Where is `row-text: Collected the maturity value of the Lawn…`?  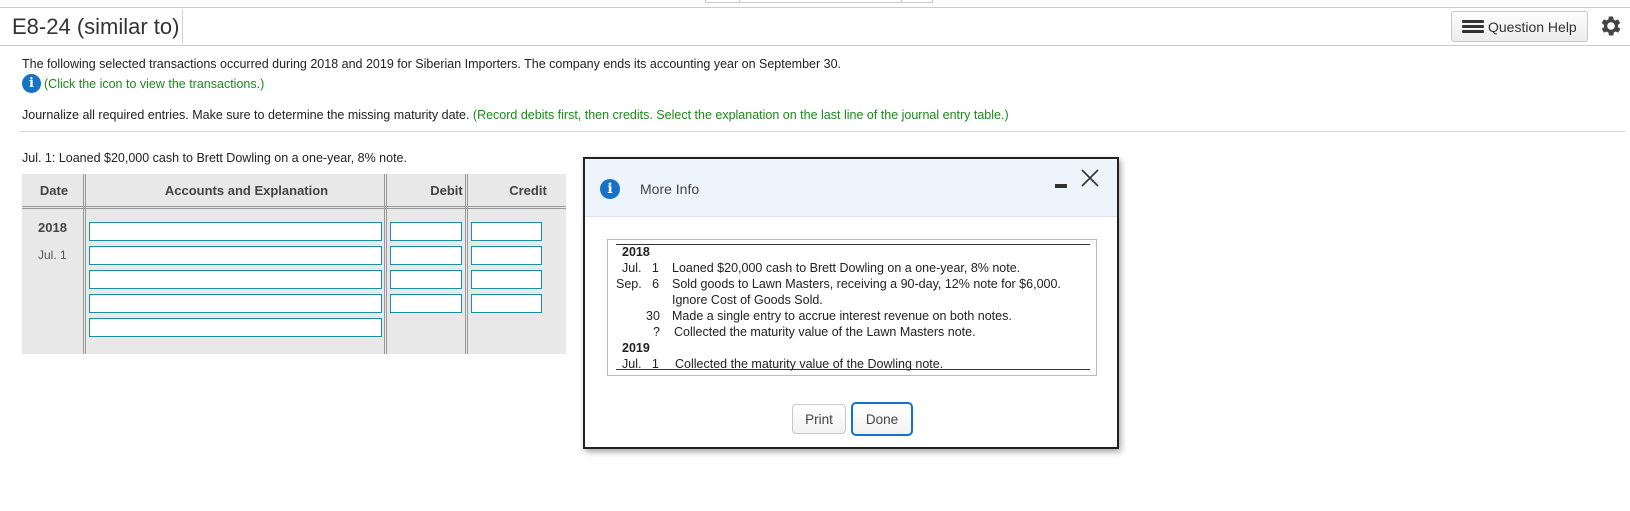 row-text: Collected the maturity value of the Lawn… is located at coordinates (825, 332).